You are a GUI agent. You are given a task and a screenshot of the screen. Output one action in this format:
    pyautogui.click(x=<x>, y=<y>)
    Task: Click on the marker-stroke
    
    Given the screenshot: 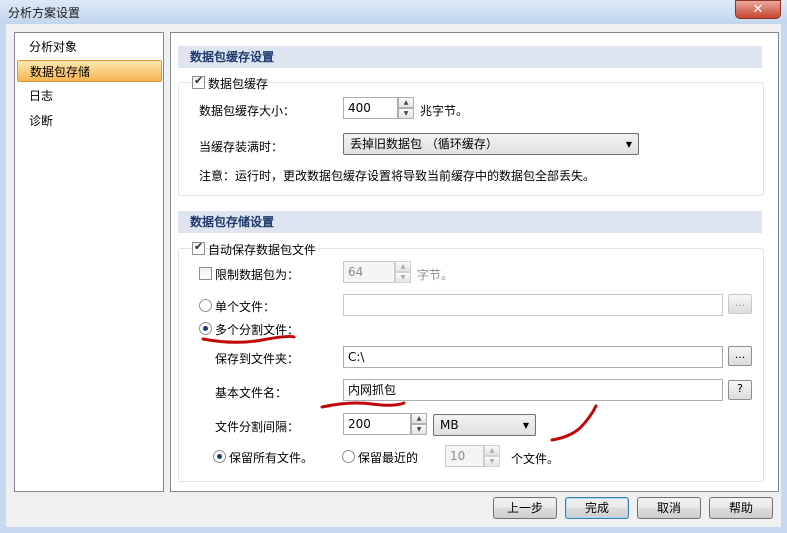 What is the action you would take?
    pyautogui.click(x=574, y=423)
    